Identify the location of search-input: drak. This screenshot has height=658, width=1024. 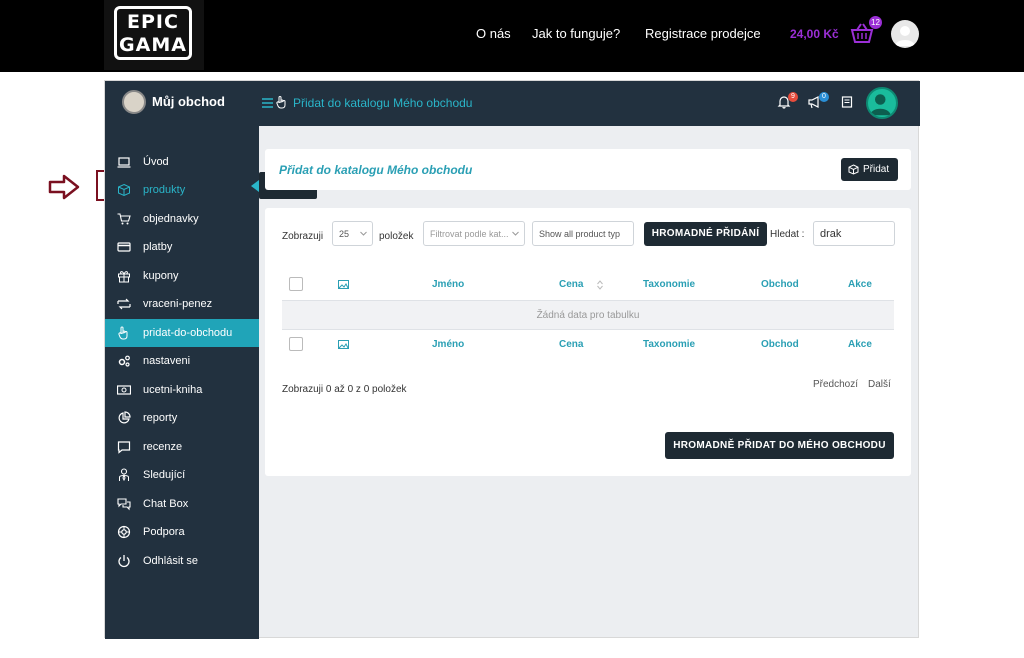
(854, 233).